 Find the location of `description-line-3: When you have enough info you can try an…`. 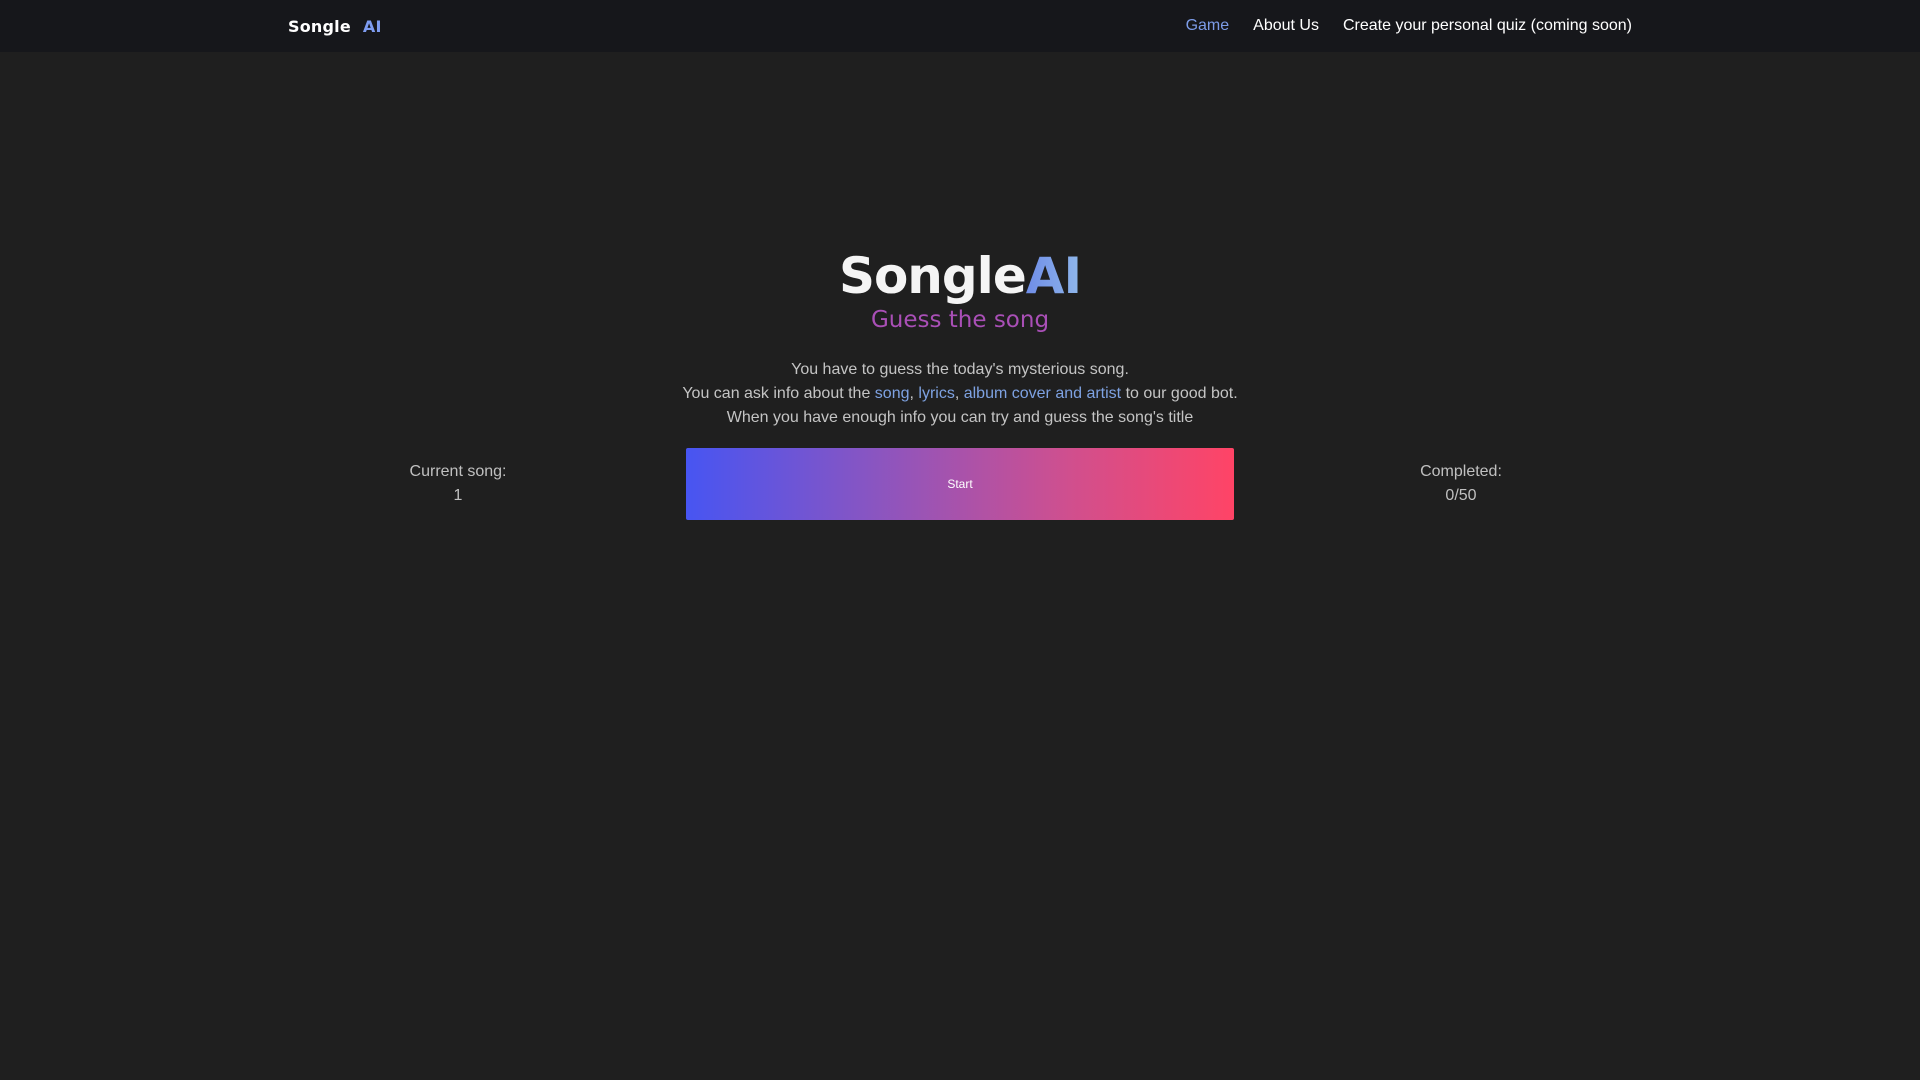

description-line-3: When you have enough info you can try an… is located at coordinates (960, 417).